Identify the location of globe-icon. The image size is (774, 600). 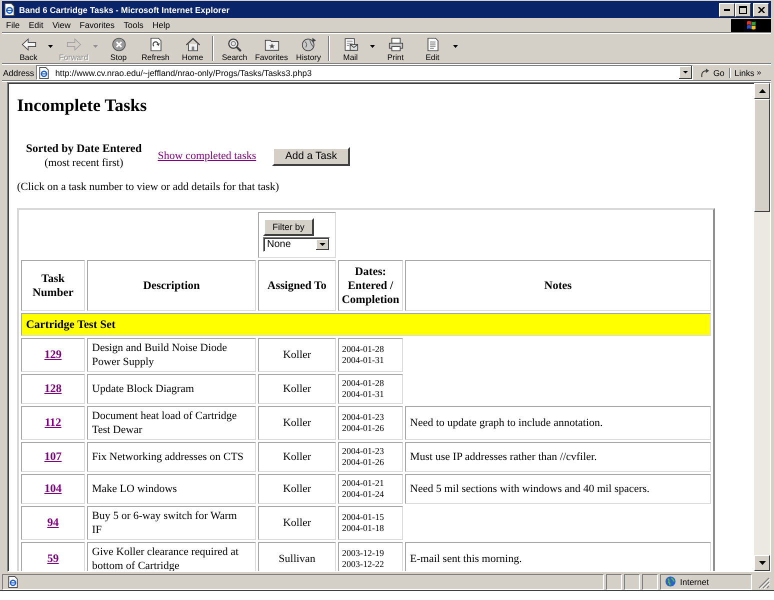
(670, 581).